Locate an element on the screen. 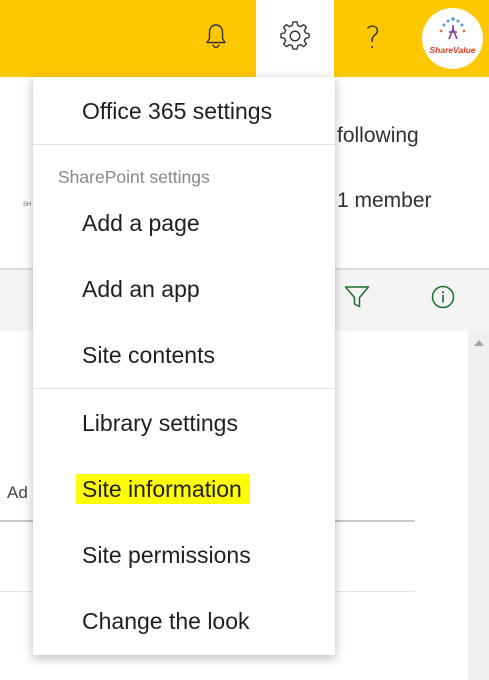 Image resolution: width=489 pixels, height=680 pixels. menu-item-site-contents: Site contents is located at coordinates (148, 355).